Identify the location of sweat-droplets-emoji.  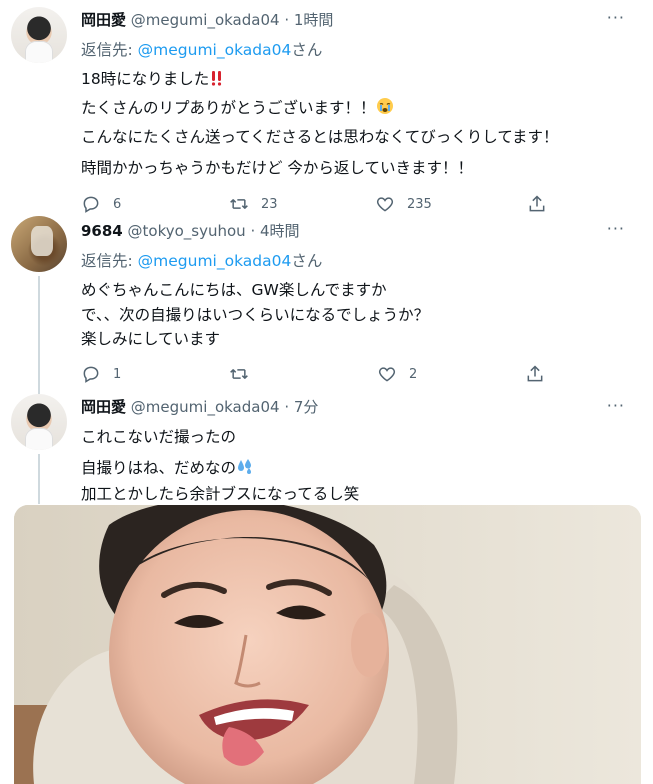
(245, 468).